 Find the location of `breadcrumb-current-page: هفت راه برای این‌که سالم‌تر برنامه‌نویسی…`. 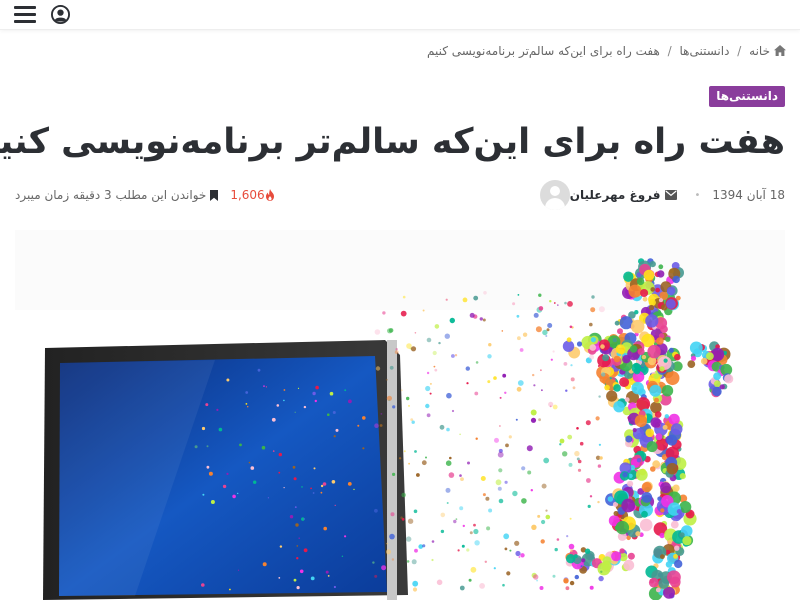

breadcrumb-current-page: هفت راه برای این‌که سالم‌تر برنامه‌نویسی… is located at coordinates (543, 51).